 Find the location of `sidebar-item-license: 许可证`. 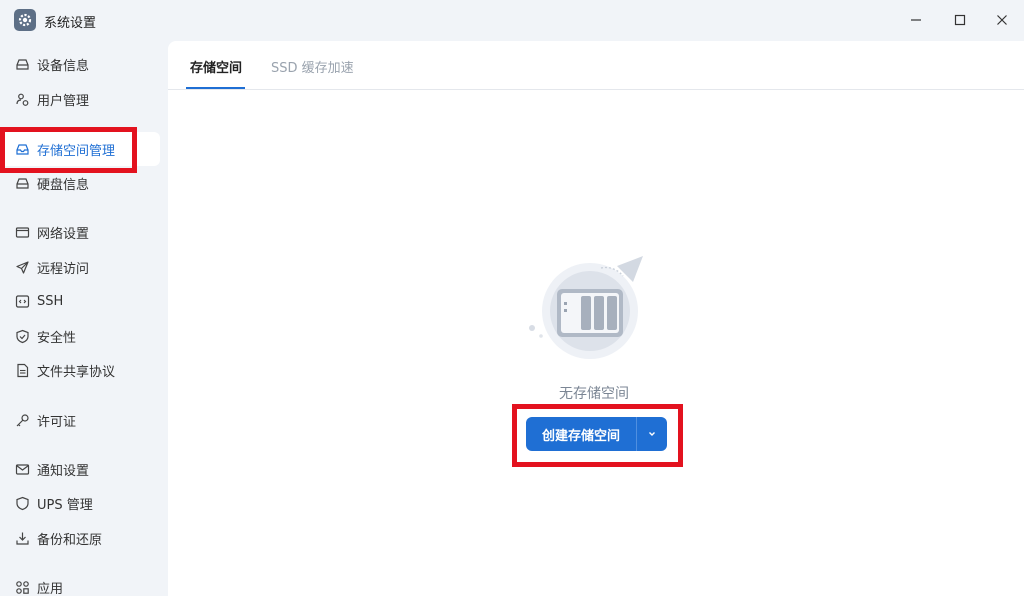

sidebar-item-license: 许可证 is located at coordinates (80, 420).